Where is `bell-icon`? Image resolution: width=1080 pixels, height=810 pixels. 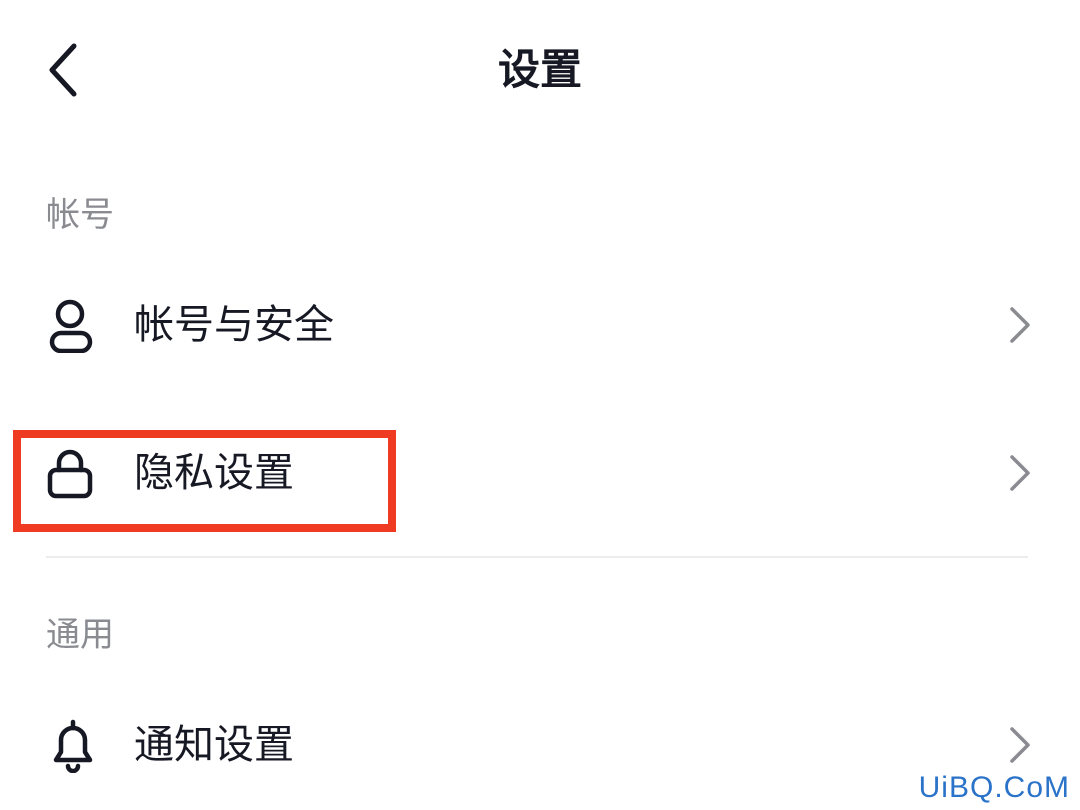 bell-icon is located at coordinates (74, 745).